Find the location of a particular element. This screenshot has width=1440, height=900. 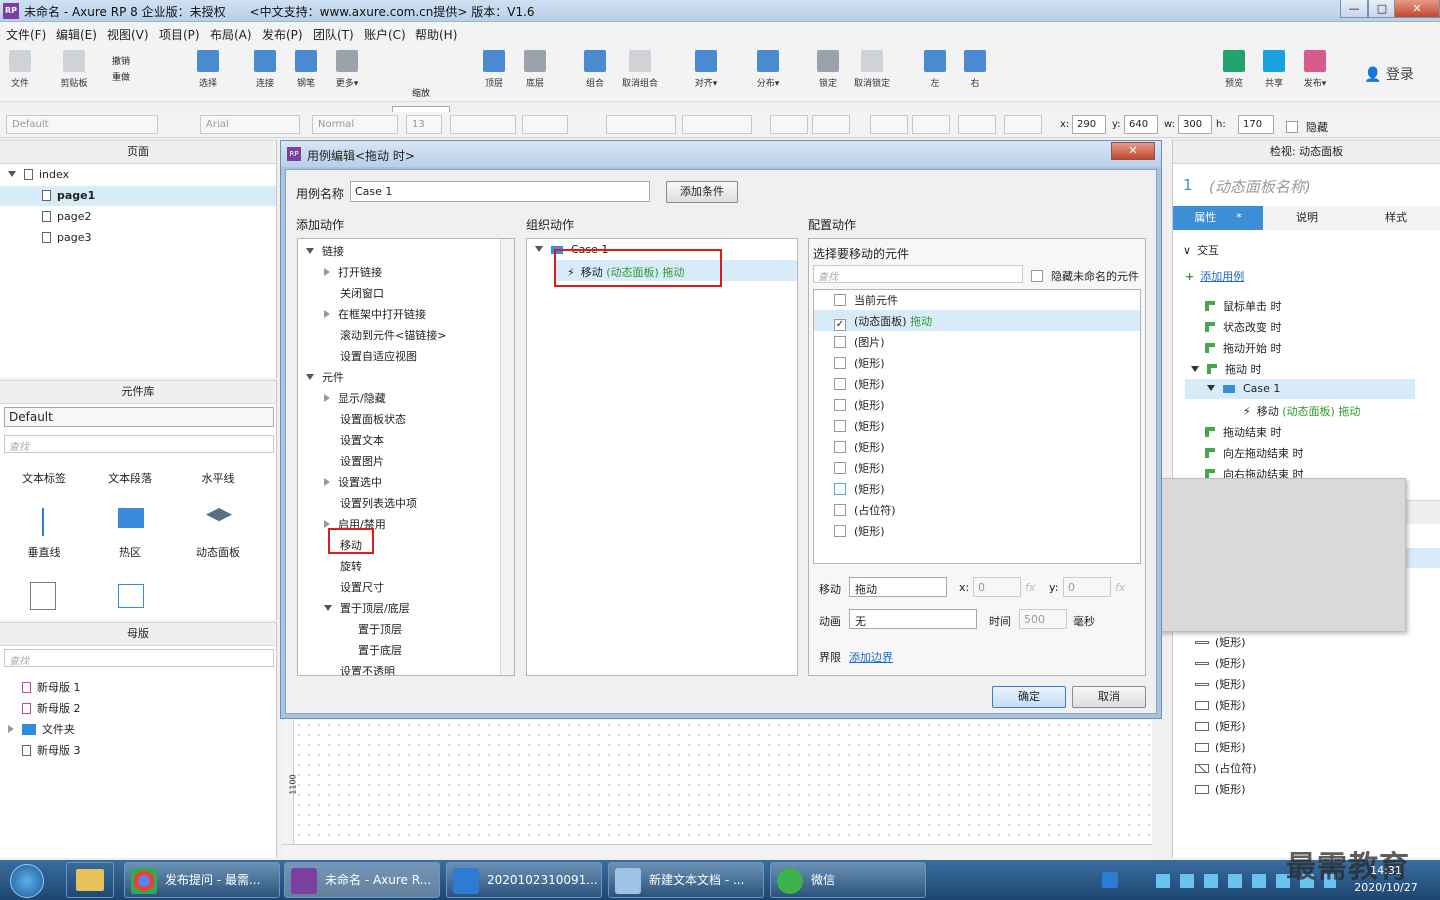

line-style-button is located at coordinates (977, 124).